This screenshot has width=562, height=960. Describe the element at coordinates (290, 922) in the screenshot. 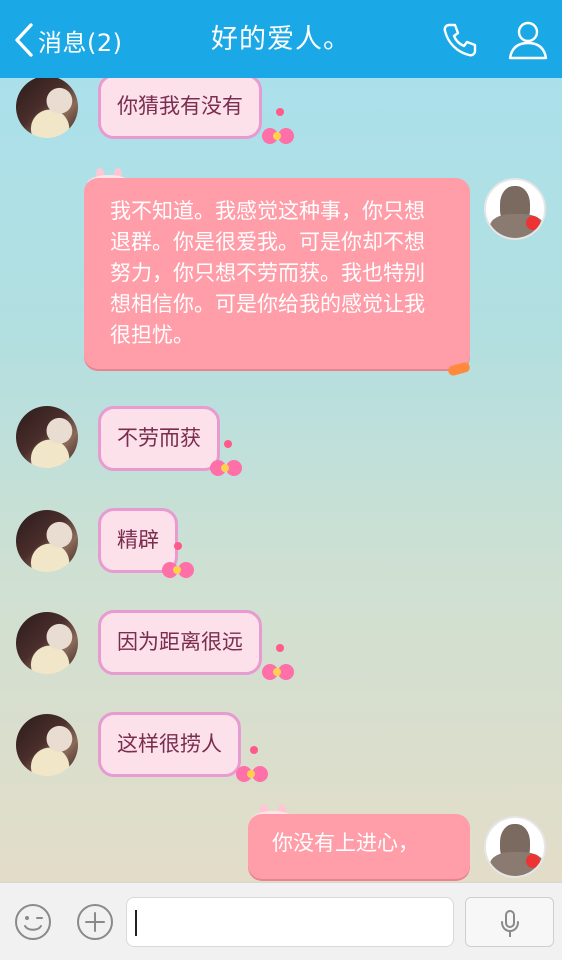

I see `message-input` at that location.